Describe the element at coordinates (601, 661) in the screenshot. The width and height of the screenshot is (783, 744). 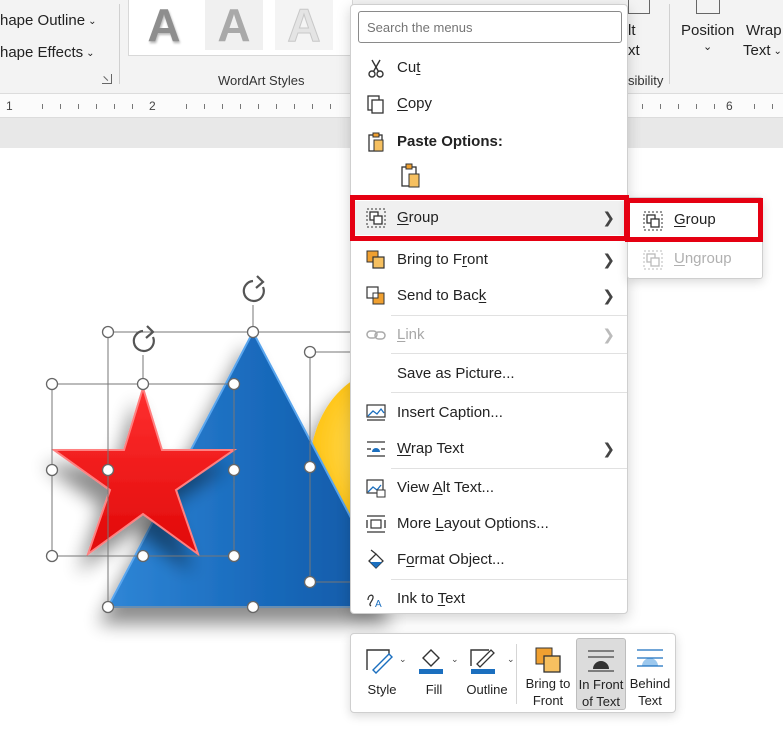
I see `in-front-of-text-icon` at that location.